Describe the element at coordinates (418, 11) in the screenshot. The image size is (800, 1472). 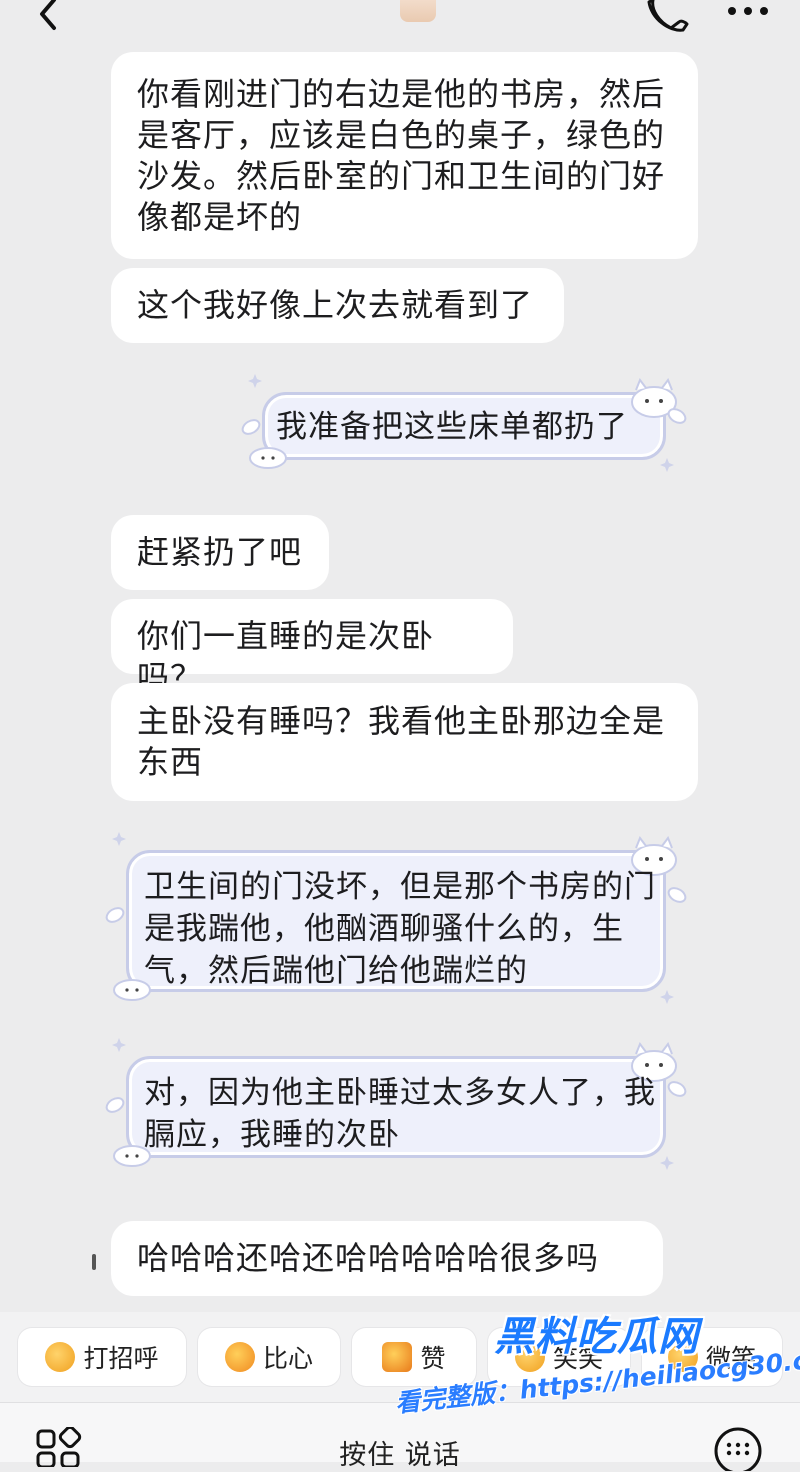
I see `contact-avatar` at that location.